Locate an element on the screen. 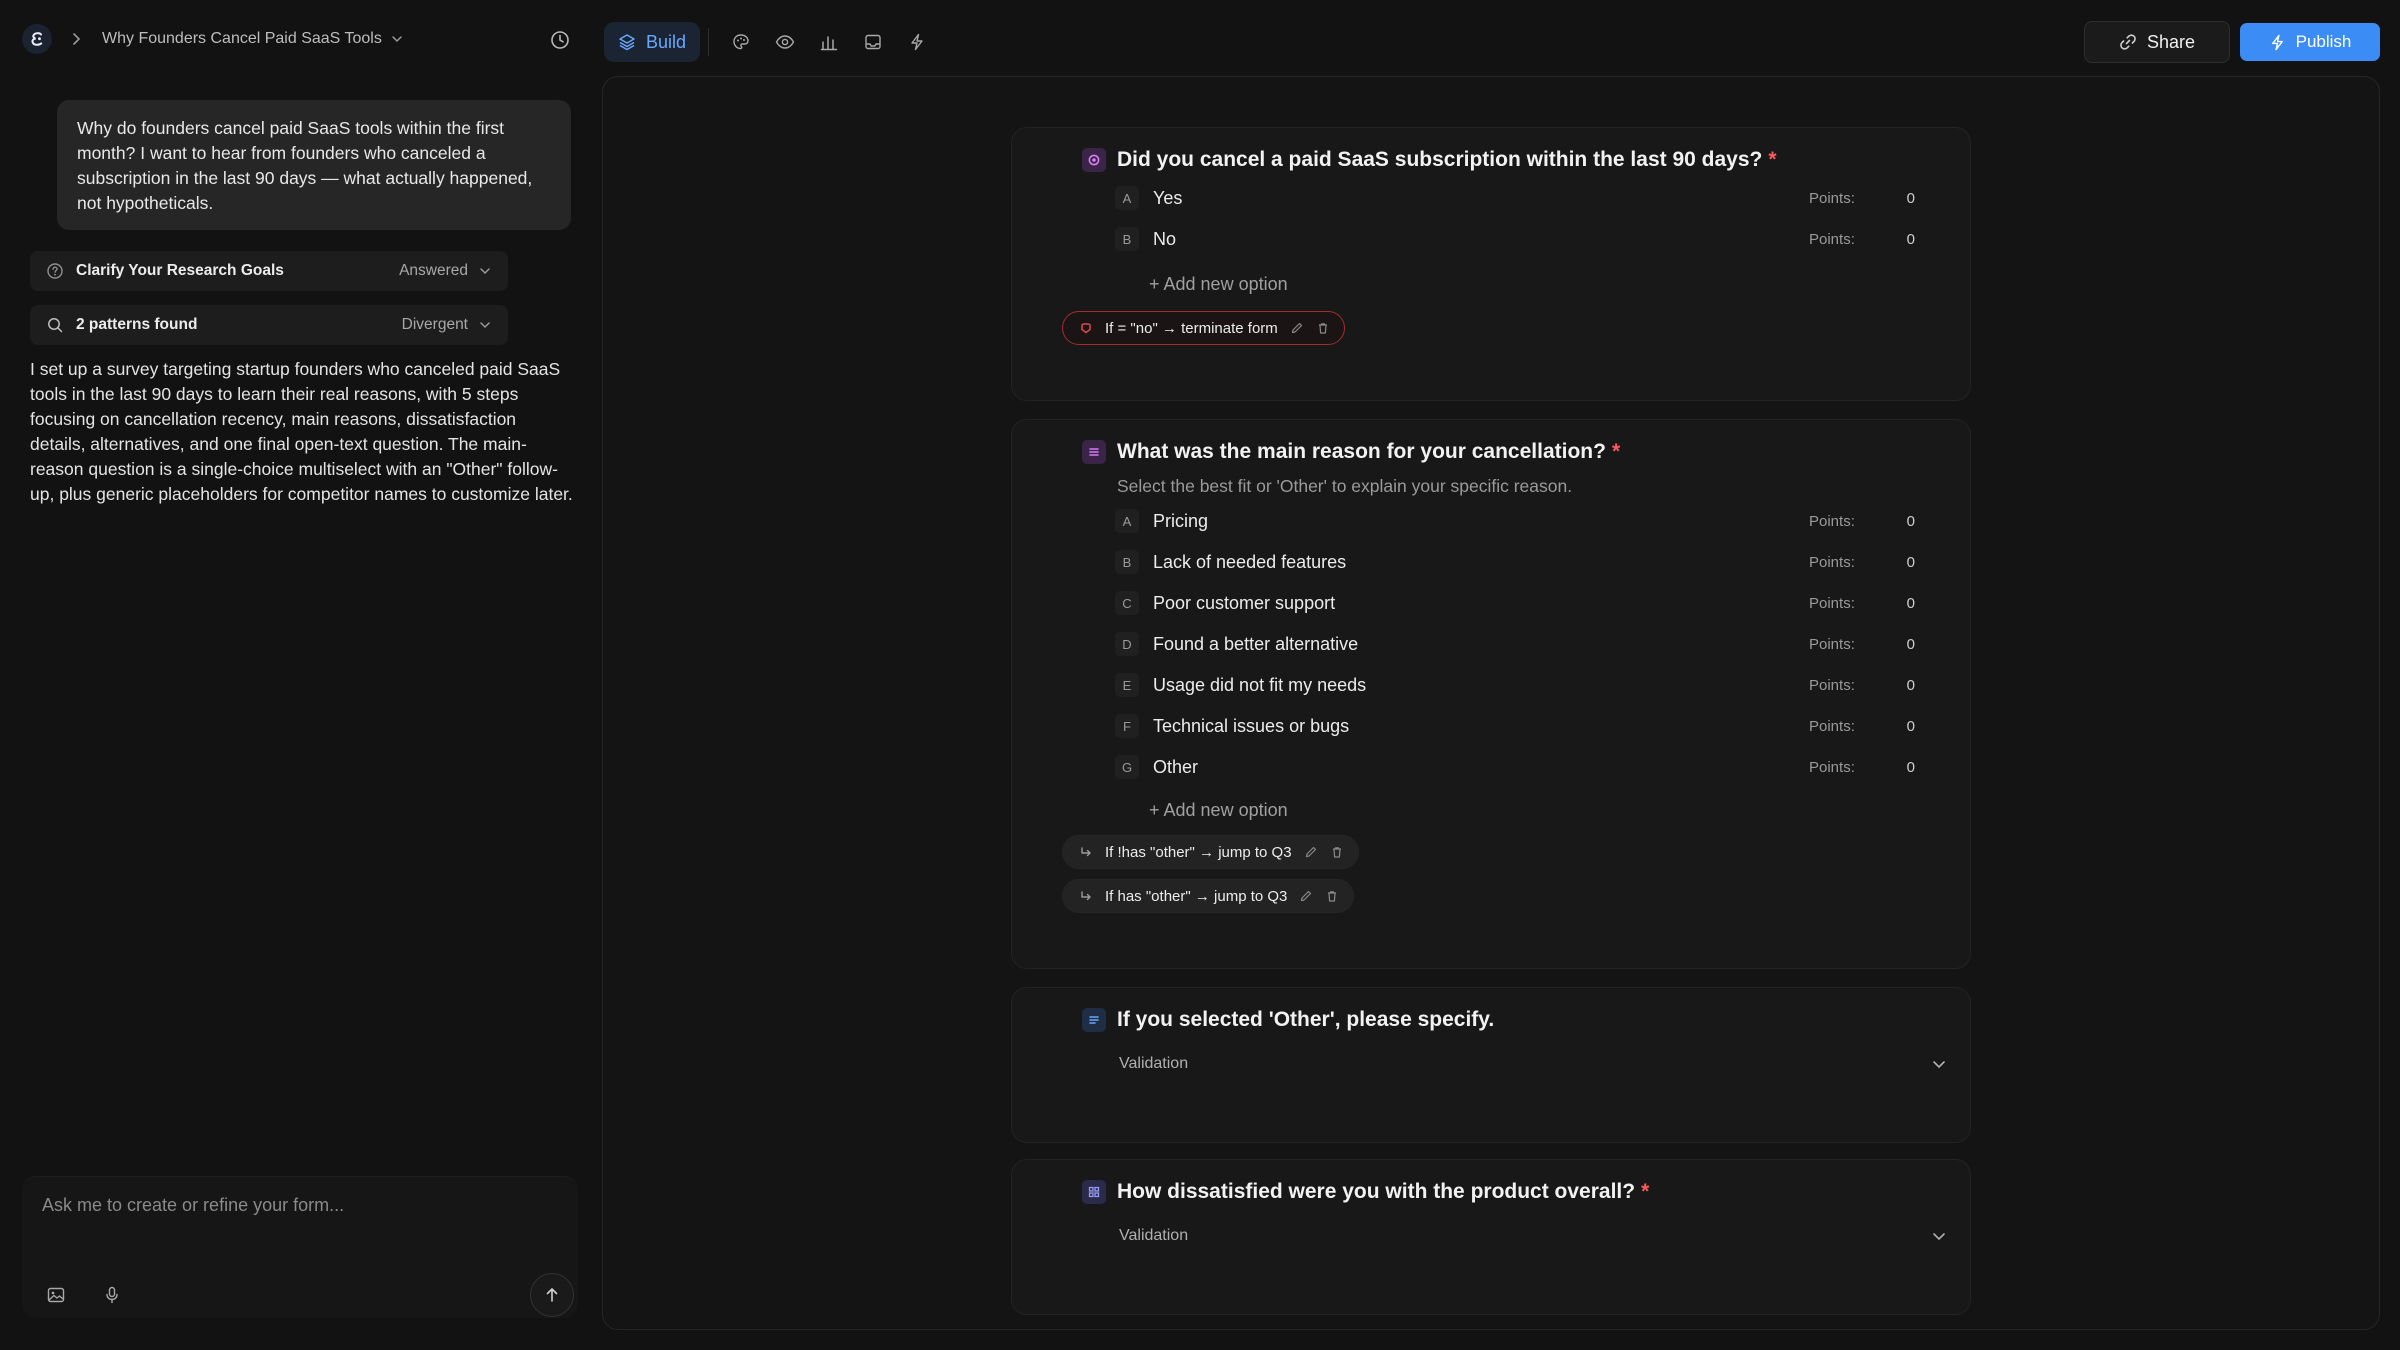  inbox-icon is located at coordinates (873, 42).